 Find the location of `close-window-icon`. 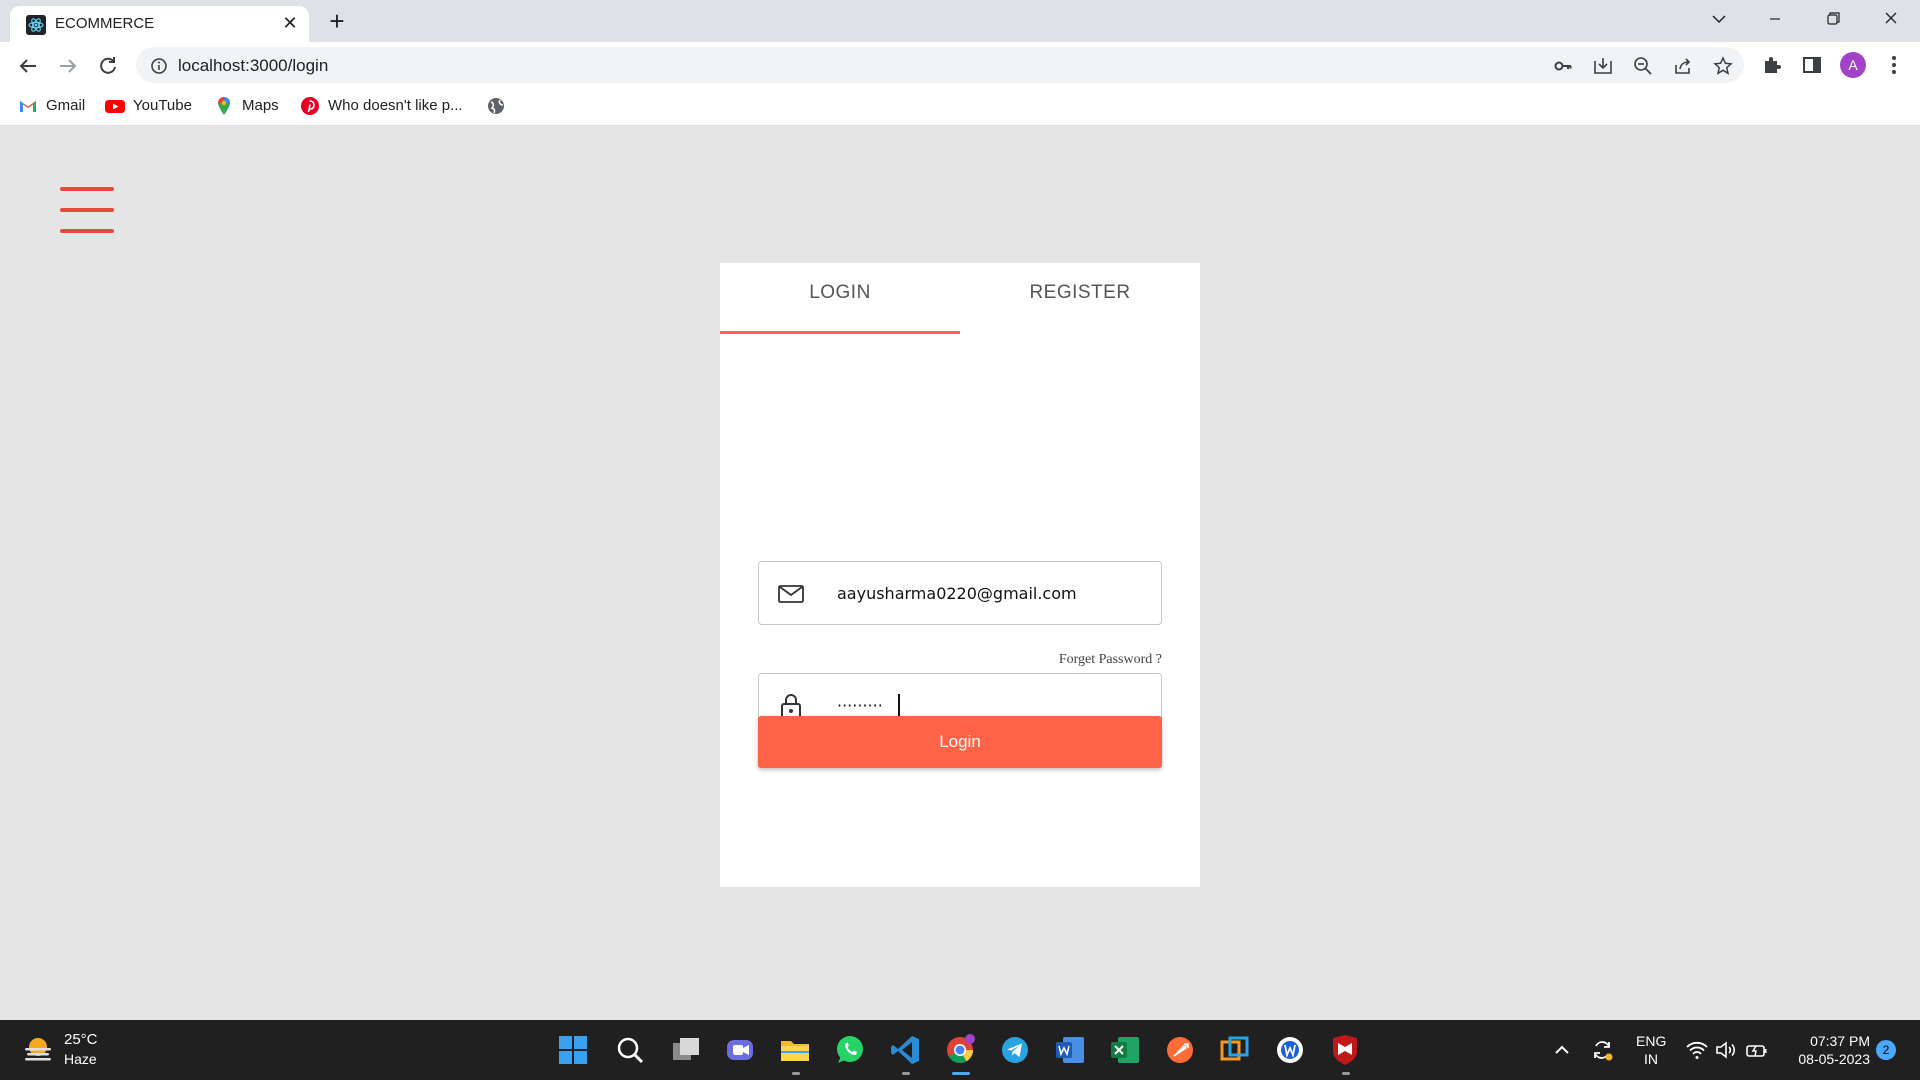

close-window-icon is located at coordinates (1891, 20).